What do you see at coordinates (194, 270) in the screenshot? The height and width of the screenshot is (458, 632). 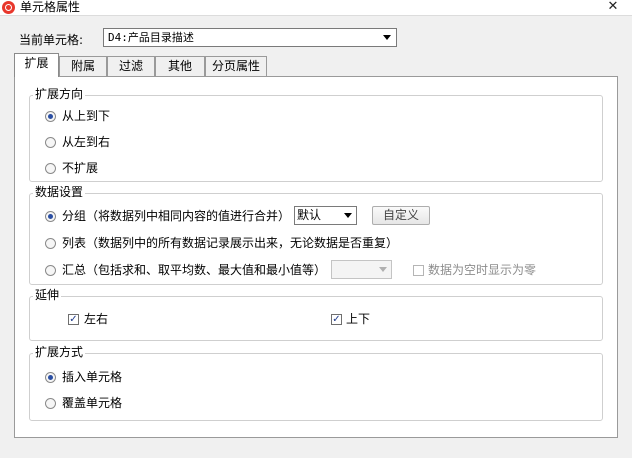 I see `summary-option-label: 汇总（包括求和、取平均数、最大值和最小值等）` at bounding box center [194, 270].